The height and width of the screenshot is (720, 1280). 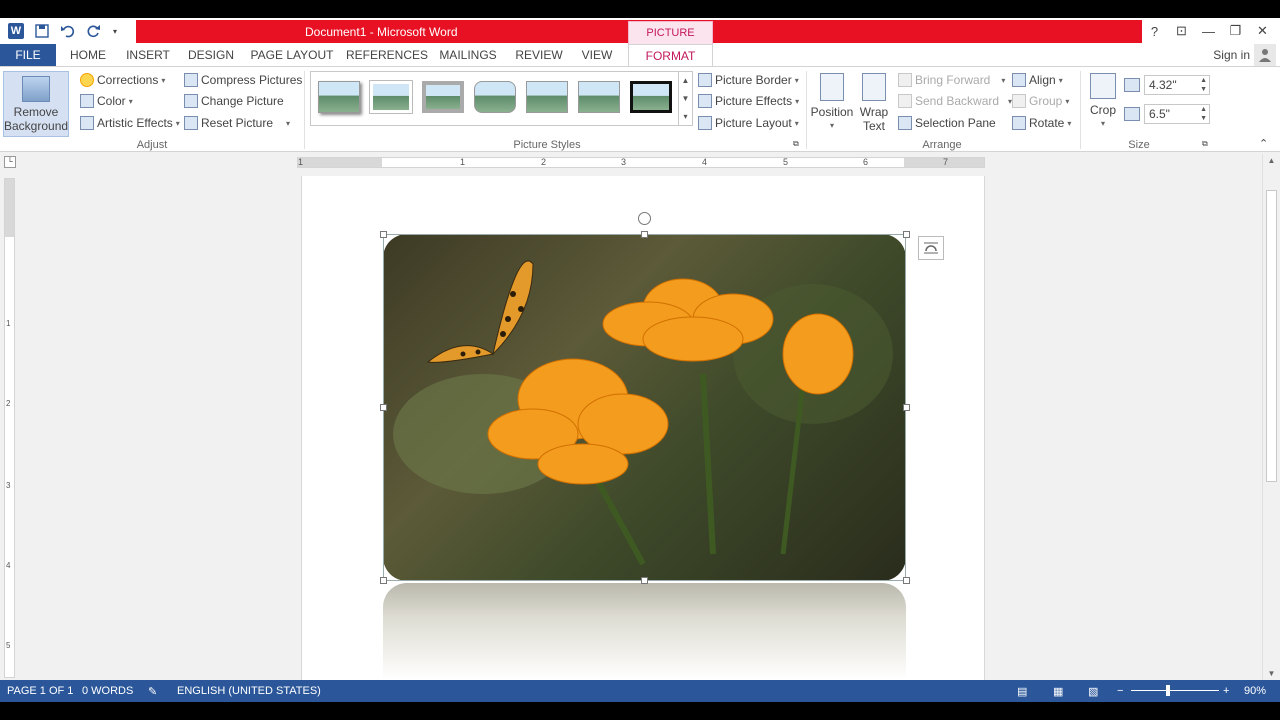 I want to click on print-layout-icon: ▦, so click(x=1058, y=691).